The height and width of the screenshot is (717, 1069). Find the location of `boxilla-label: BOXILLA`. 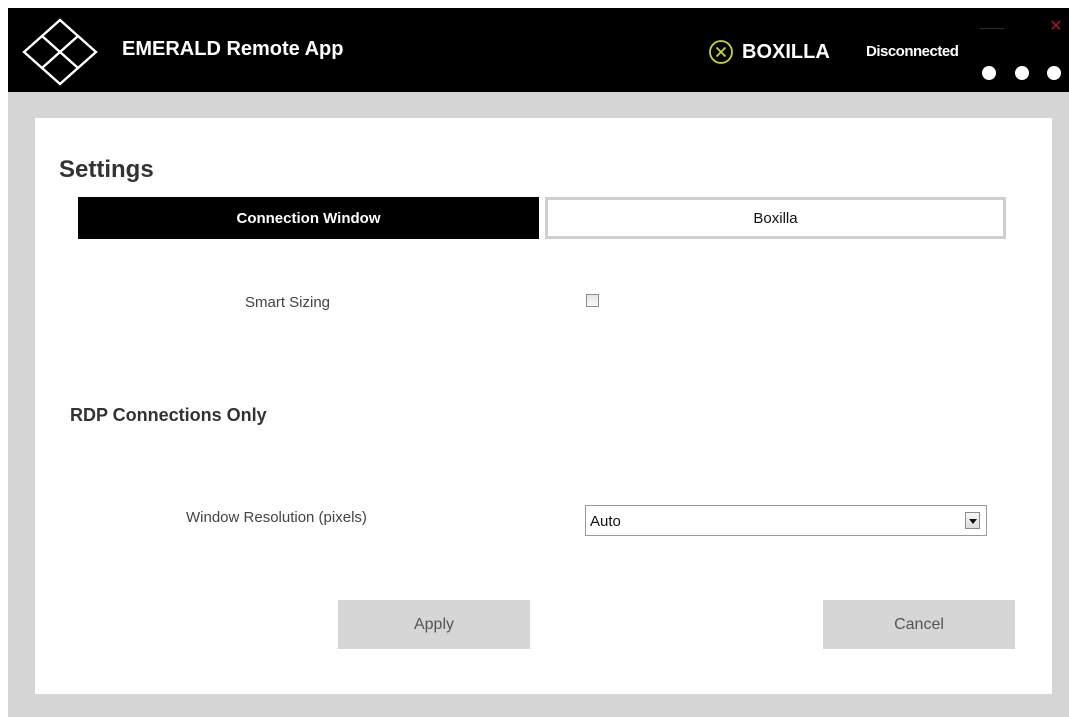

boxilla-label: BOXILLA is located at coordinates (786, 52).